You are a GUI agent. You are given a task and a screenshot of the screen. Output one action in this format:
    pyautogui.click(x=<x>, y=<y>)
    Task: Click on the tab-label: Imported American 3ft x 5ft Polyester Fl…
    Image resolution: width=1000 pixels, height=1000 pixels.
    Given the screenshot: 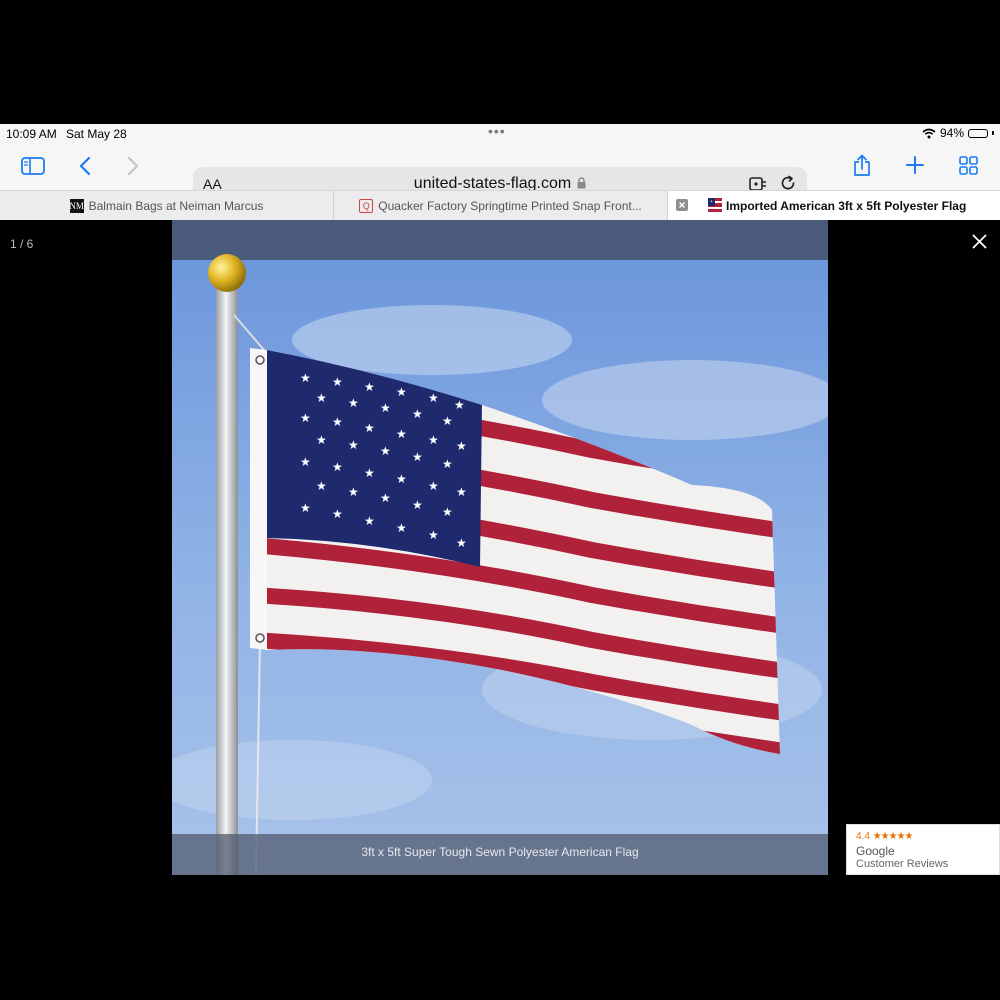 What is the action you would take?
    pyautogui.click(x=846, y=206)
    